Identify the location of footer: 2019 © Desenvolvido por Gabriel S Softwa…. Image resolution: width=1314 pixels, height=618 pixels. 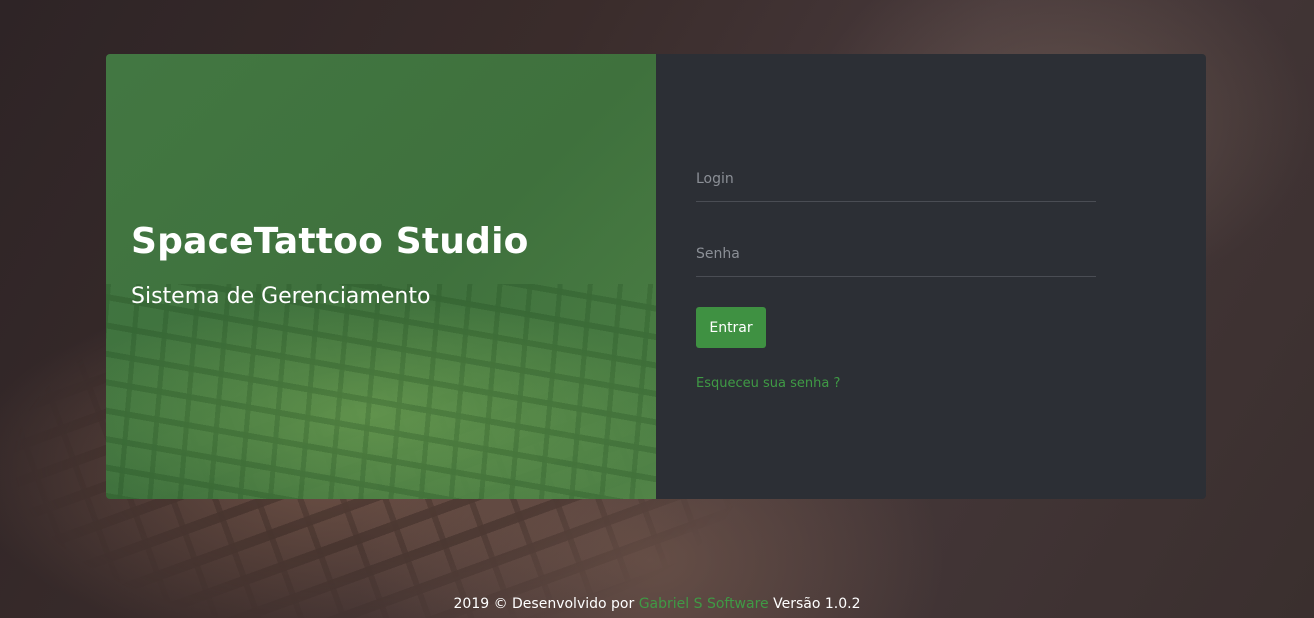
(657, 604).